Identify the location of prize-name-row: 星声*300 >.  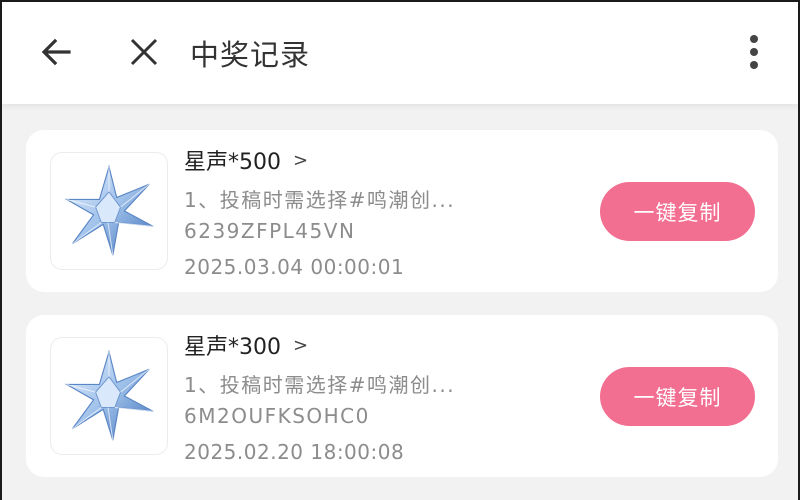
(246, 345).